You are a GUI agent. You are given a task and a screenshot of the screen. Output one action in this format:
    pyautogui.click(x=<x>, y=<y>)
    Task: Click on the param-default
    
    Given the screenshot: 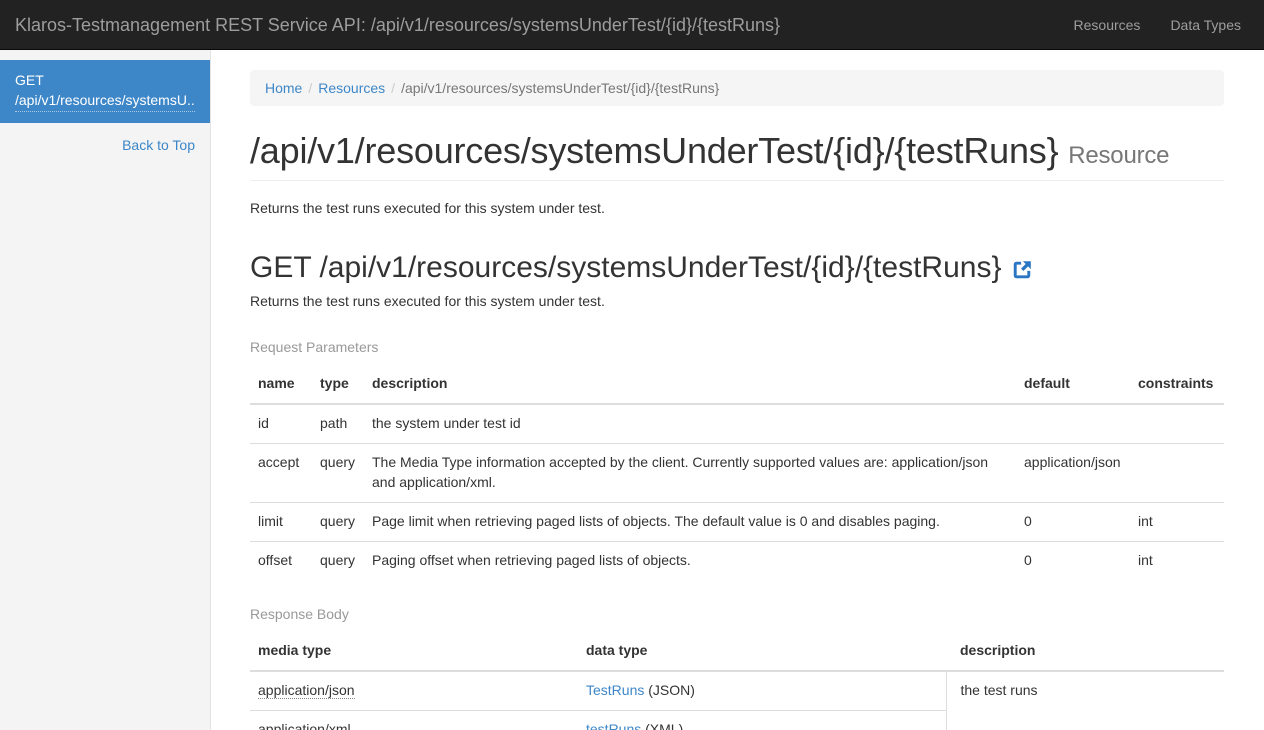 What is the action you would take?
    pyautogui.click(x=1073, y=423)
    